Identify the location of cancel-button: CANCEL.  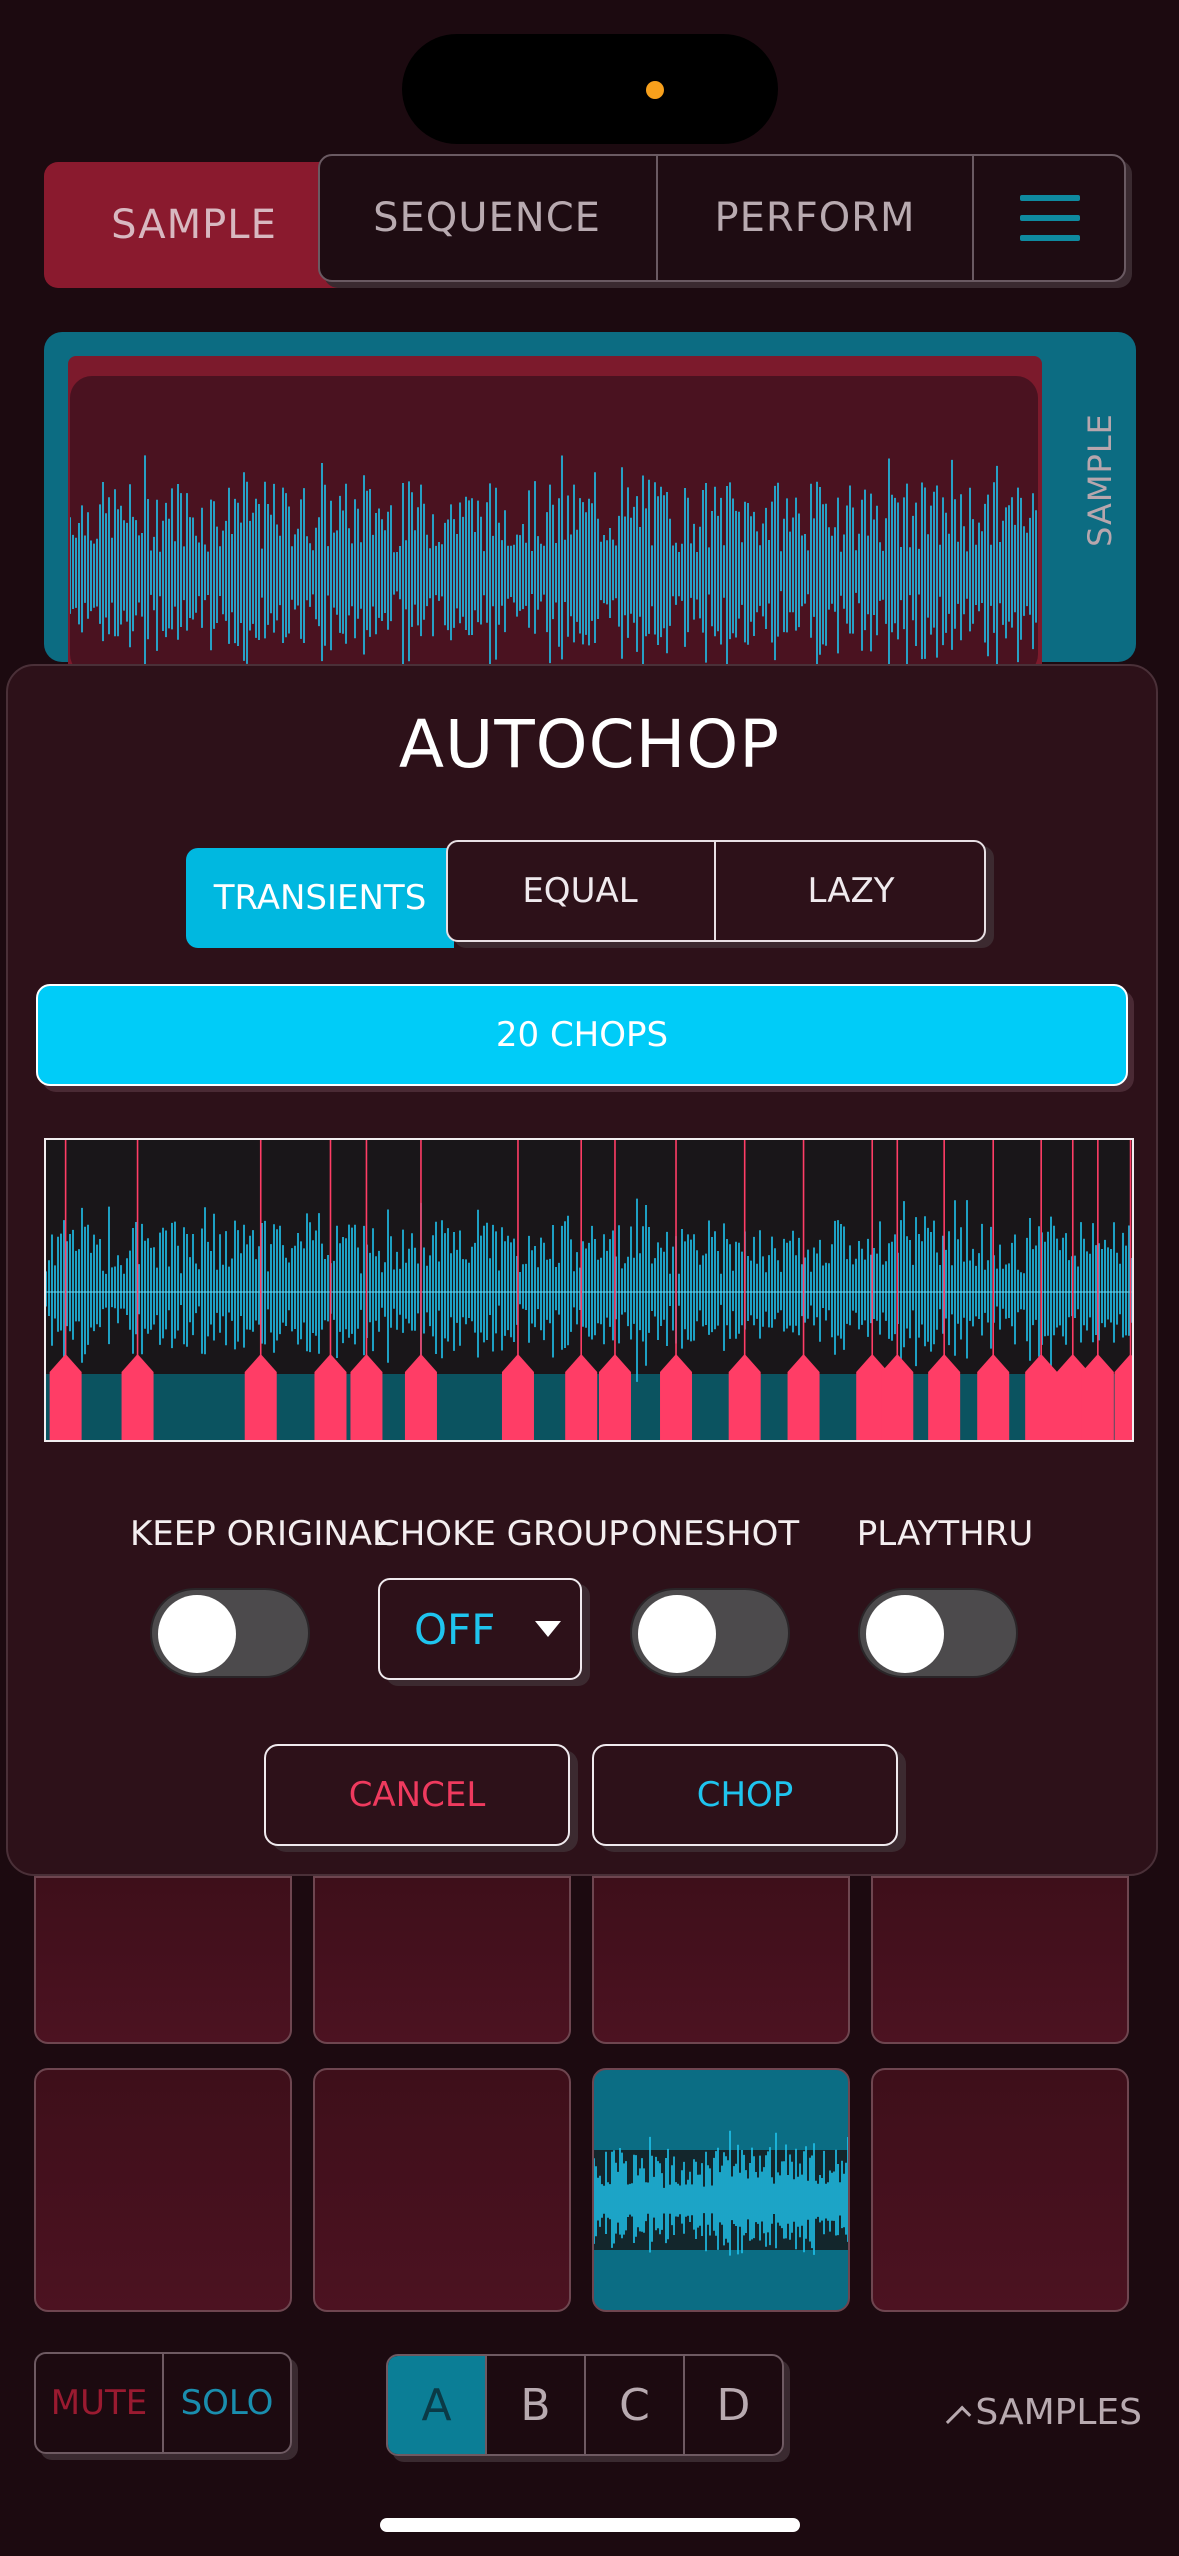
(417, 1795).